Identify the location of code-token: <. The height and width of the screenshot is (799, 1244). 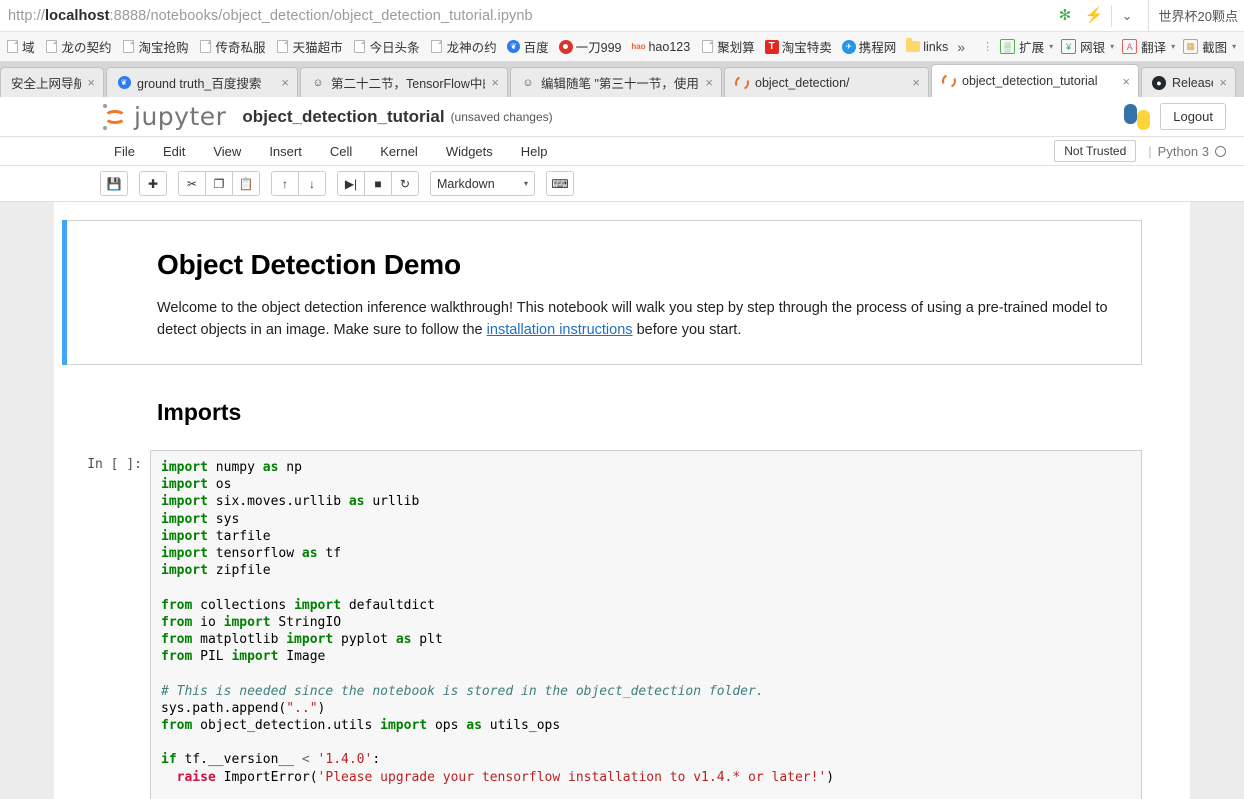
(305, 760).